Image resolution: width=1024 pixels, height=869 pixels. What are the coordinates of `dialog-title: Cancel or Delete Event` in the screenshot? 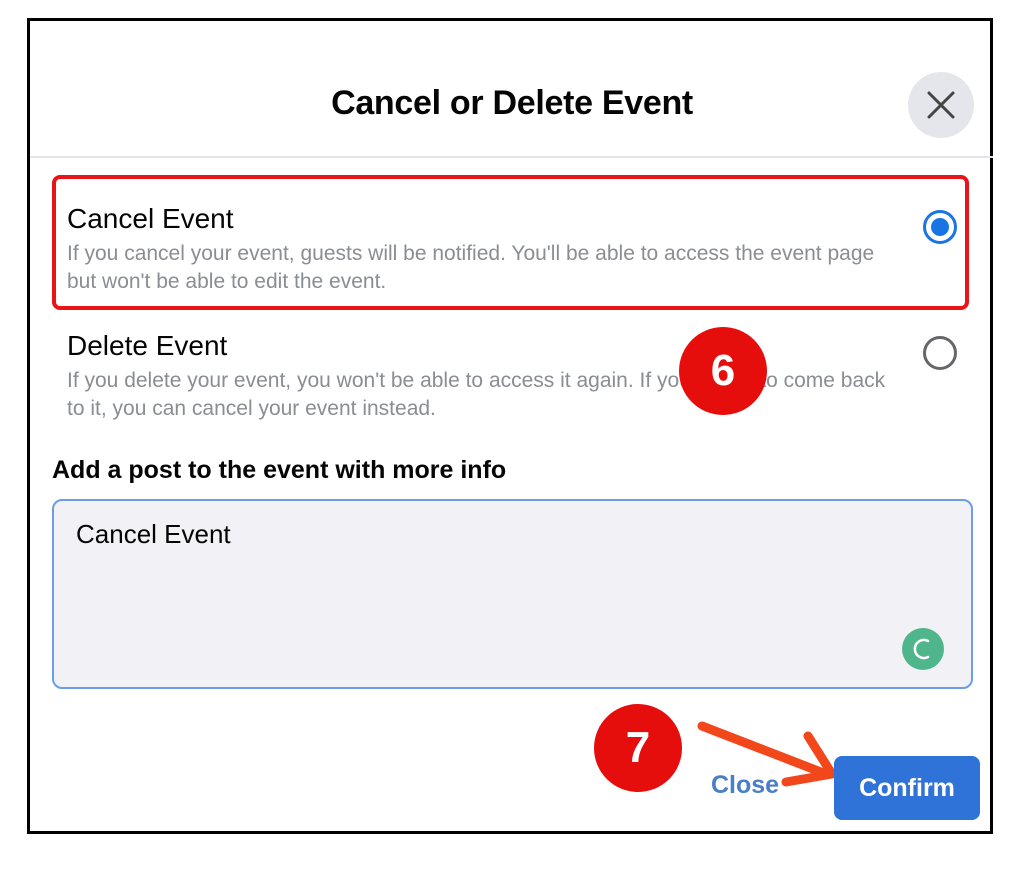 It's located at (512, 103).